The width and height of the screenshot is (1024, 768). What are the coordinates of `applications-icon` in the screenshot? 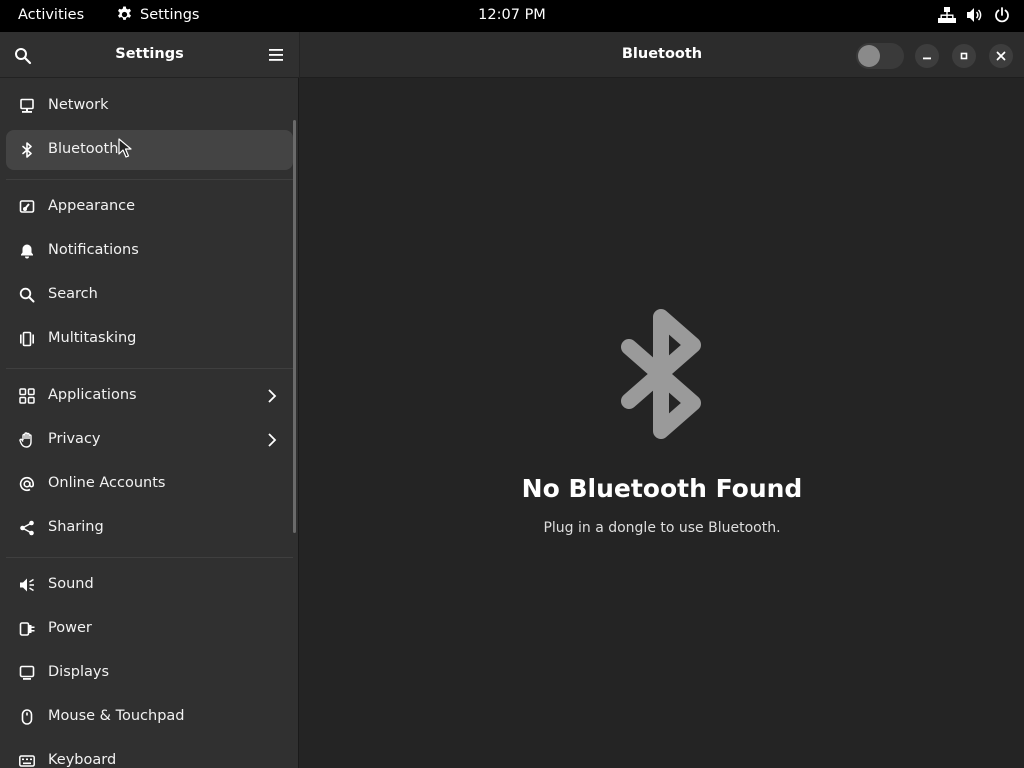 It's located at (27, 396).